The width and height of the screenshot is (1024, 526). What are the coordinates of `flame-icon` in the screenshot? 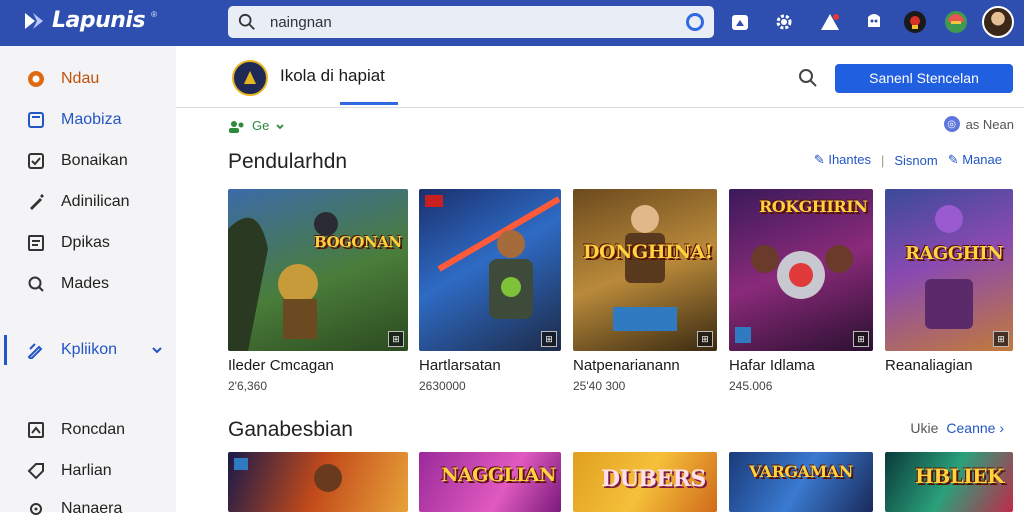 It's located at (36, 79).